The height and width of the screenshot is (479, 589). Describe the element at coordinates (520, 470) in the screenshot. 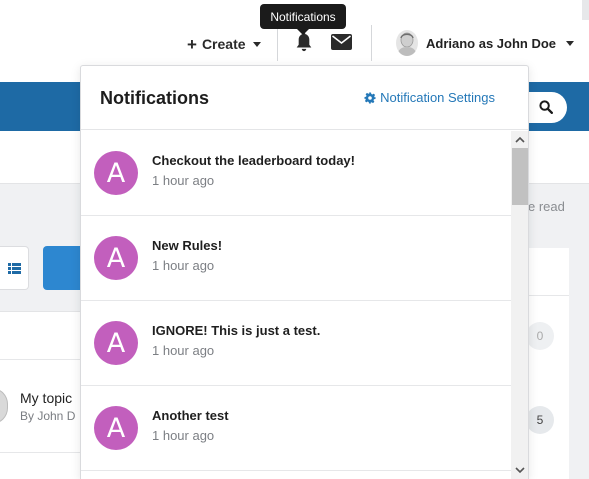

I see `chevron-down-icon` at that location.